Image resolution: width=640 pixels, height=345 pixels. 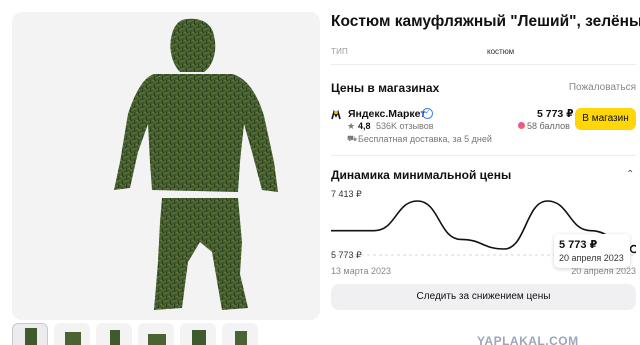 What do you see at coordinates (483, 297) in the screenshot?
I see `follow-price-button: Следить за снижением цены` at bounding box center [483, 297].